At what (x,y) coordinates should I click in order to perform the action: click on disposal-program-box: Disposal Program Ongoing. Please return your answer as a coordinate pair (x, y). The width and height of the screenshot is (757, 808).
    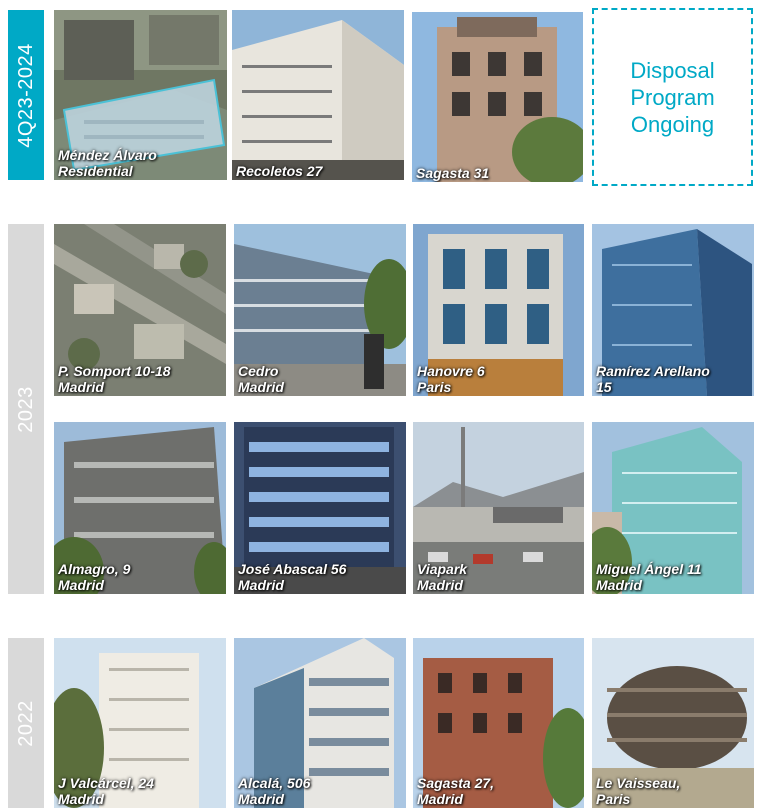
    Looking at the image, I should click on (672, 97).